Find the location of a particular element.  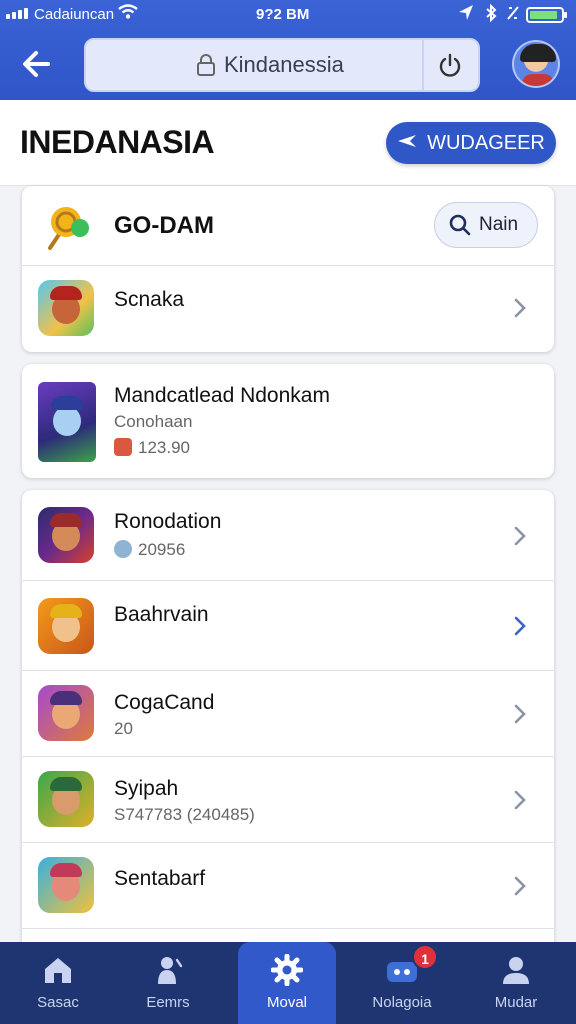

wifi-icon is located at coordinates (128, 14).